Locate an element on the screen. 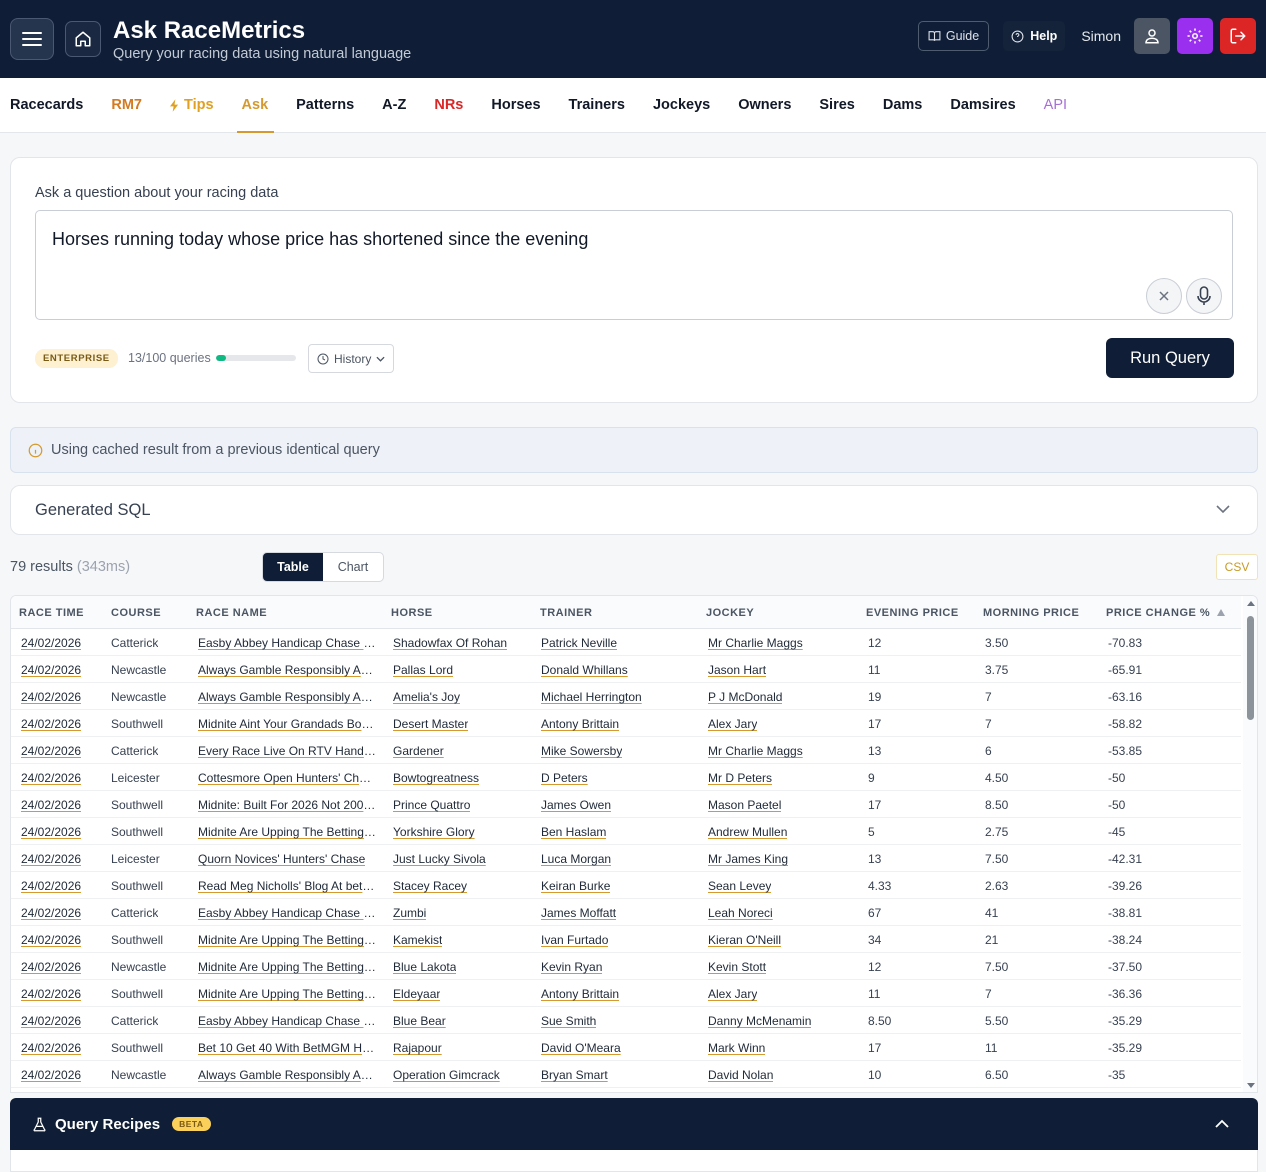 The image size is (1266, 1172). cell-horse: Zumbi is located at coordinates (409, 913).